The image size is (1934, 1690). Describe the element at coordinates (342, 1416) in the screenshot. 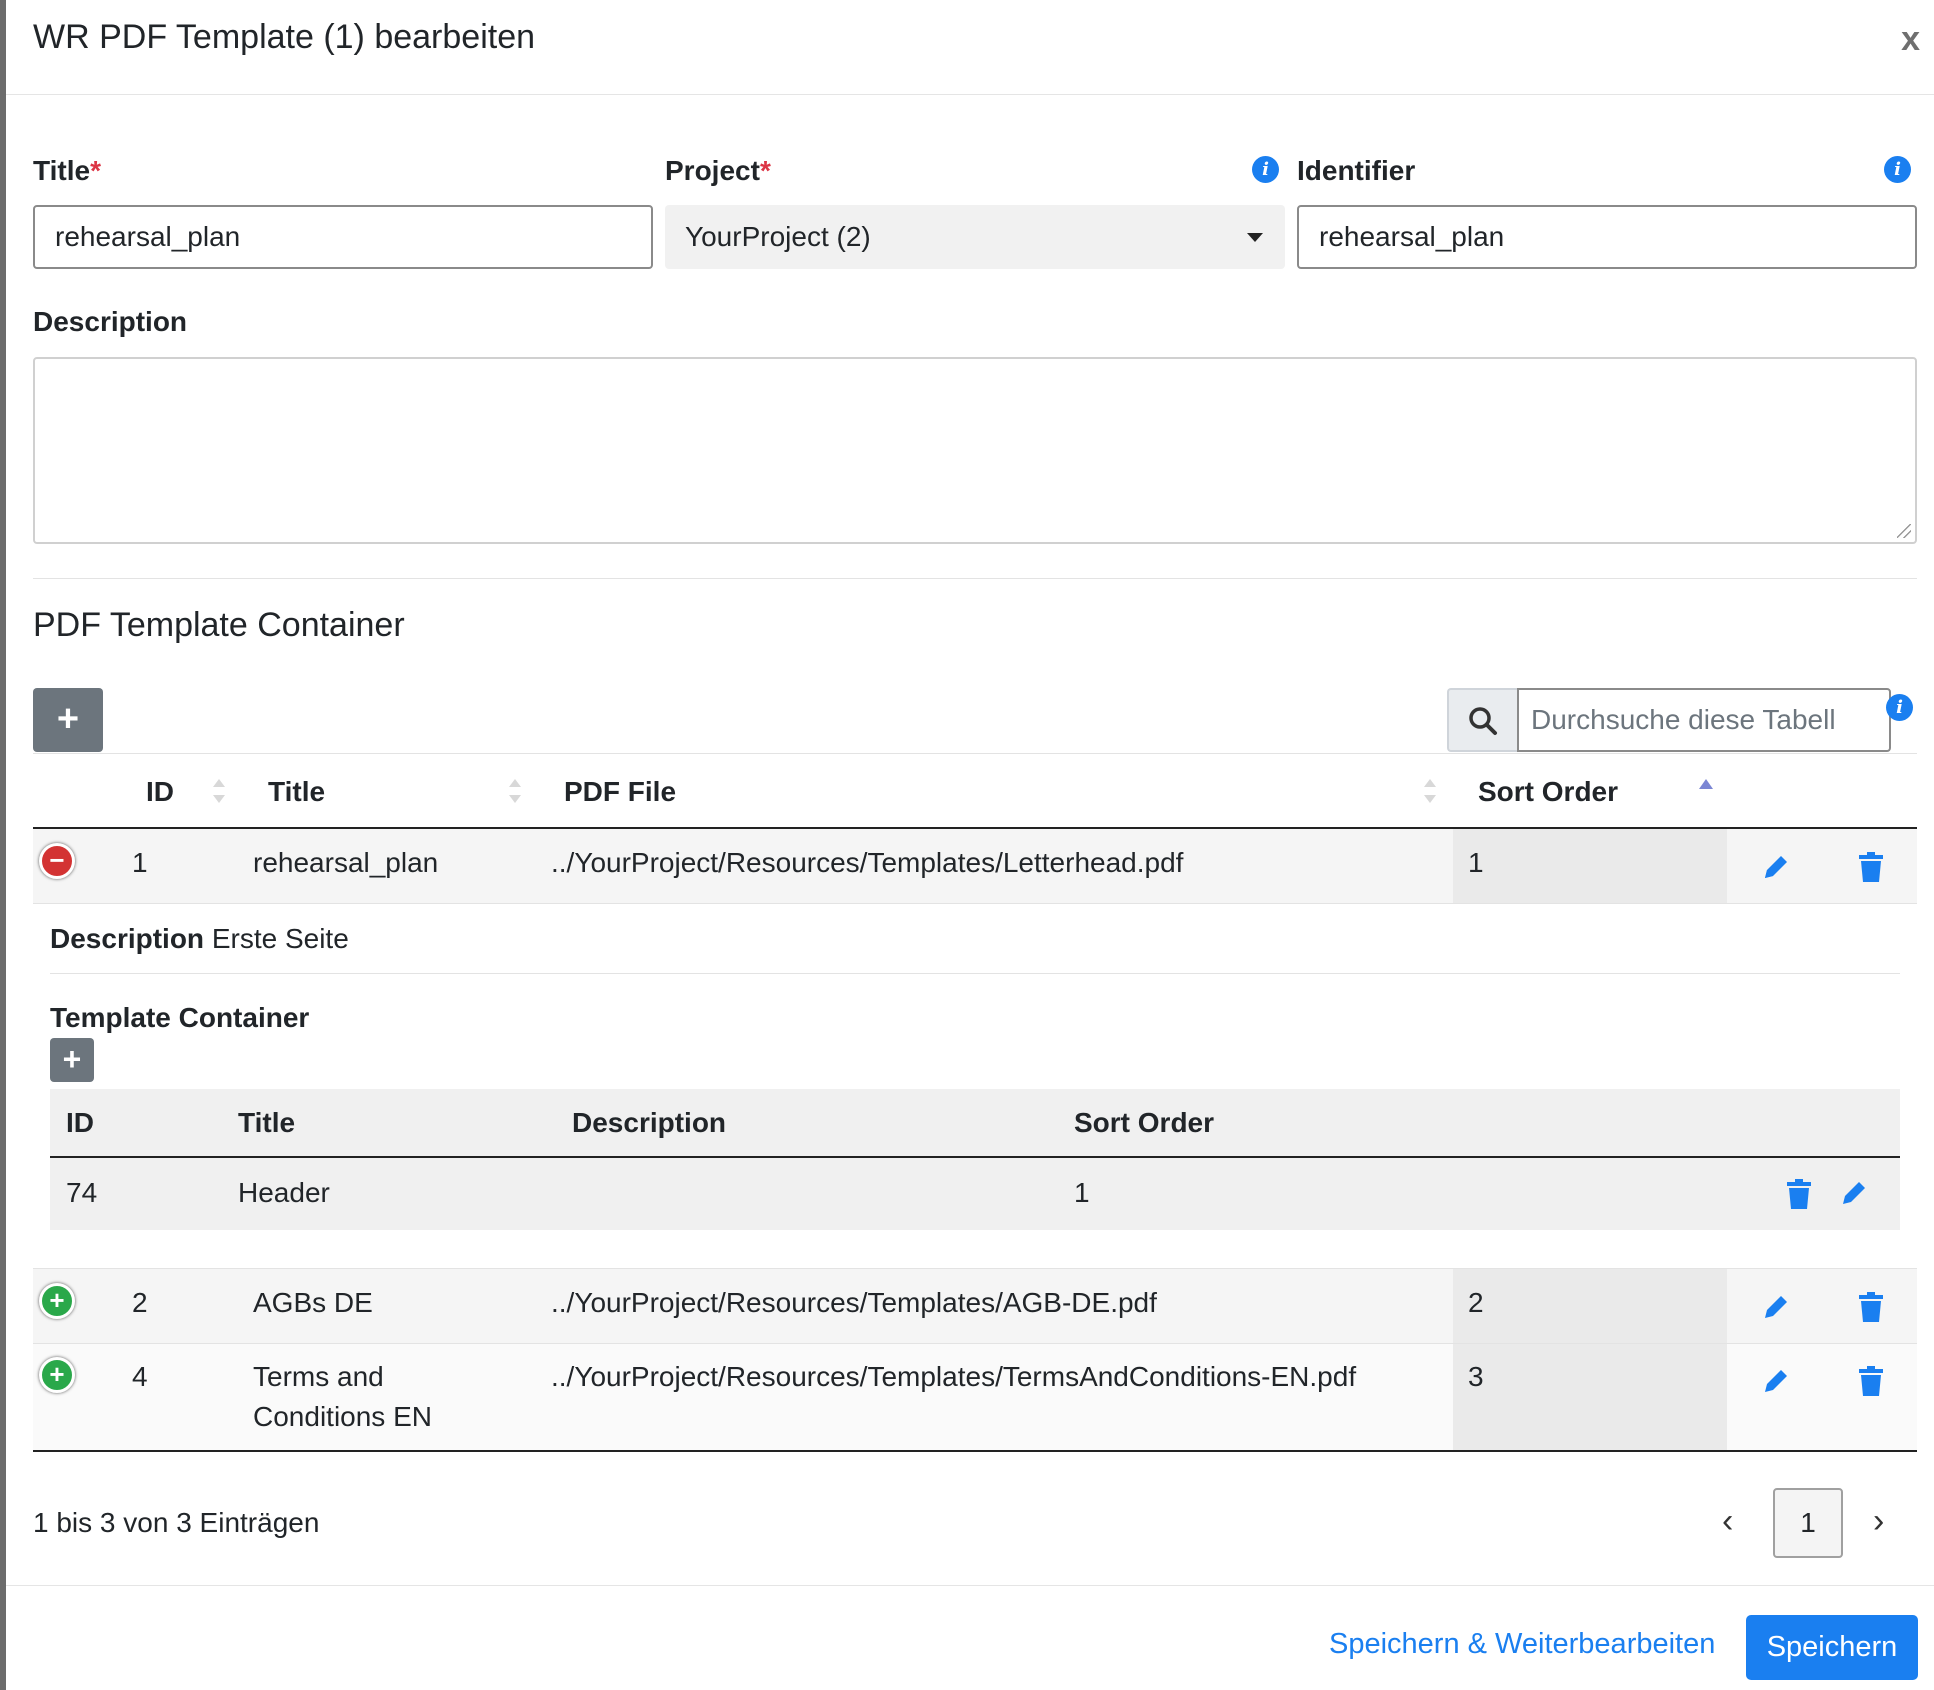

I see `row-title-line2: Conditions EN` at that location.